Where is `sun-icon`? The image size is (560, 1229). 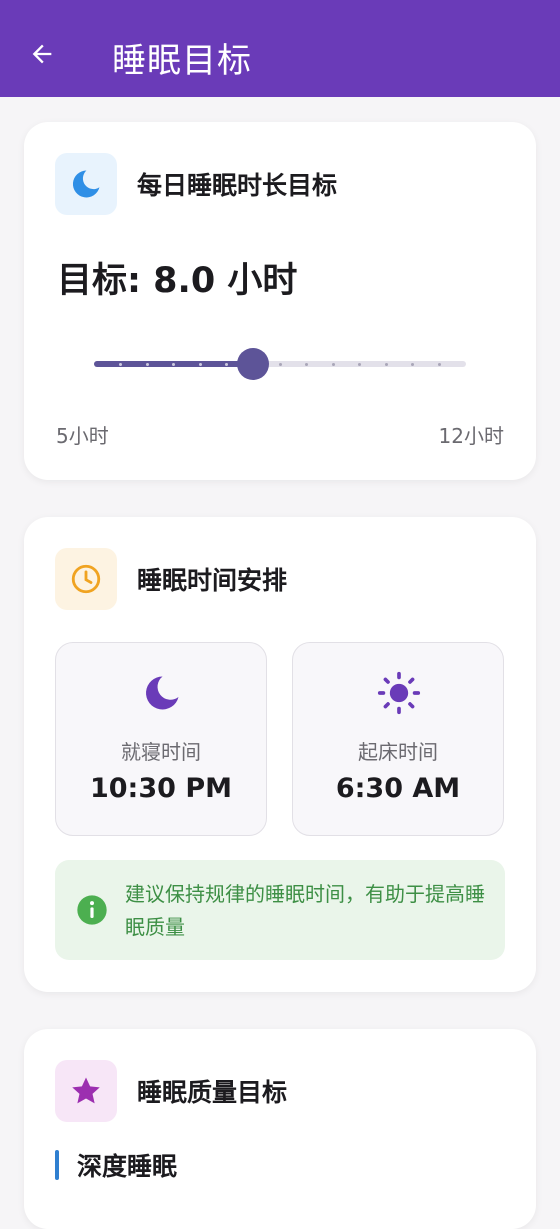 sun-icon is located at coordinates (399, 693).